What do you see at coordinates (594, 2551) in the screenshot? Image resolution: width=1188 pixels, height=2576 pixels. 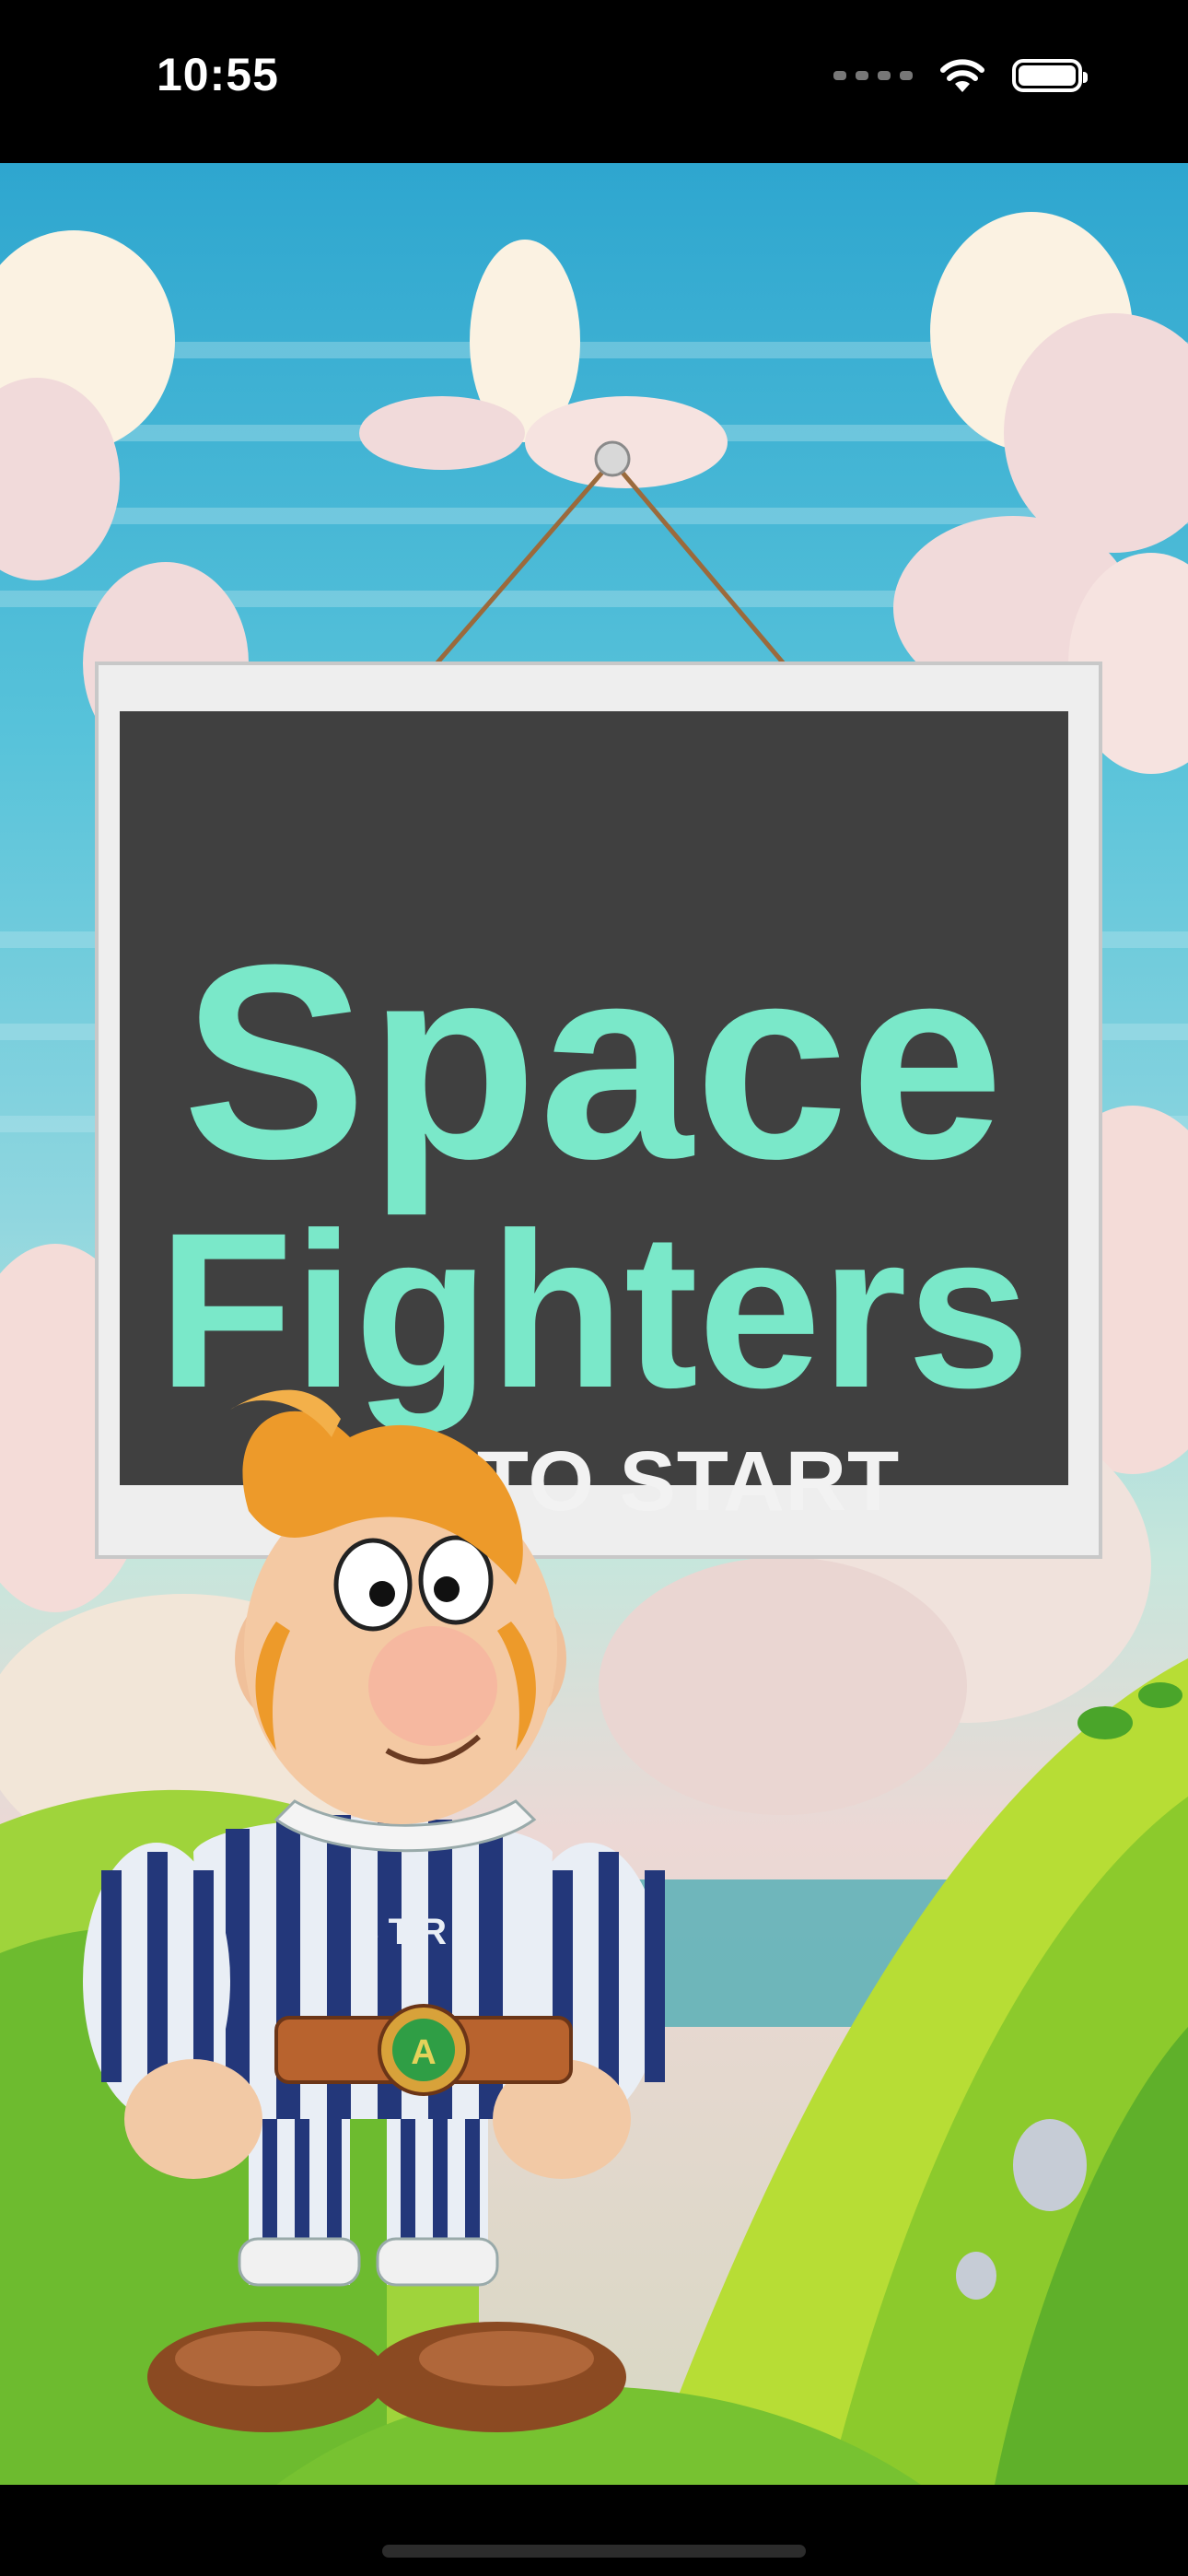 I see `home-indicator` at bounding box center [594, 2551].